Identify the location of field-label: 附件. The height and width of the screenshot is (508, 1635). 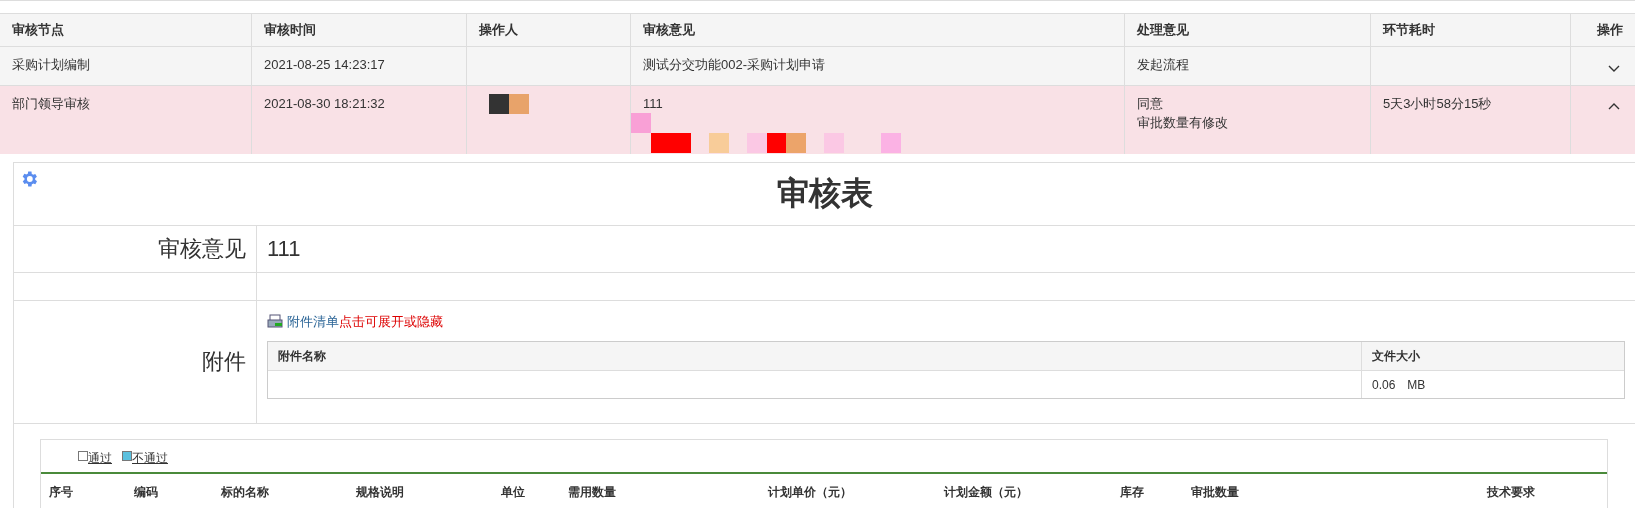
(224, 362).